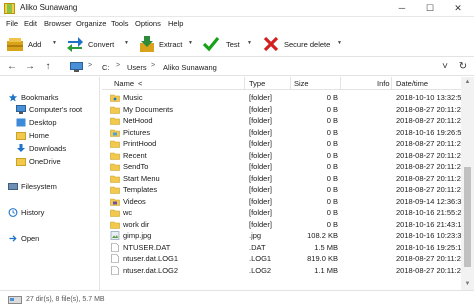  Describe the element at coordinates (281, 202) in the screenshot. I see `table-row: Videos [folder] 0 B 2018-09-14 12:36:31` at that location.